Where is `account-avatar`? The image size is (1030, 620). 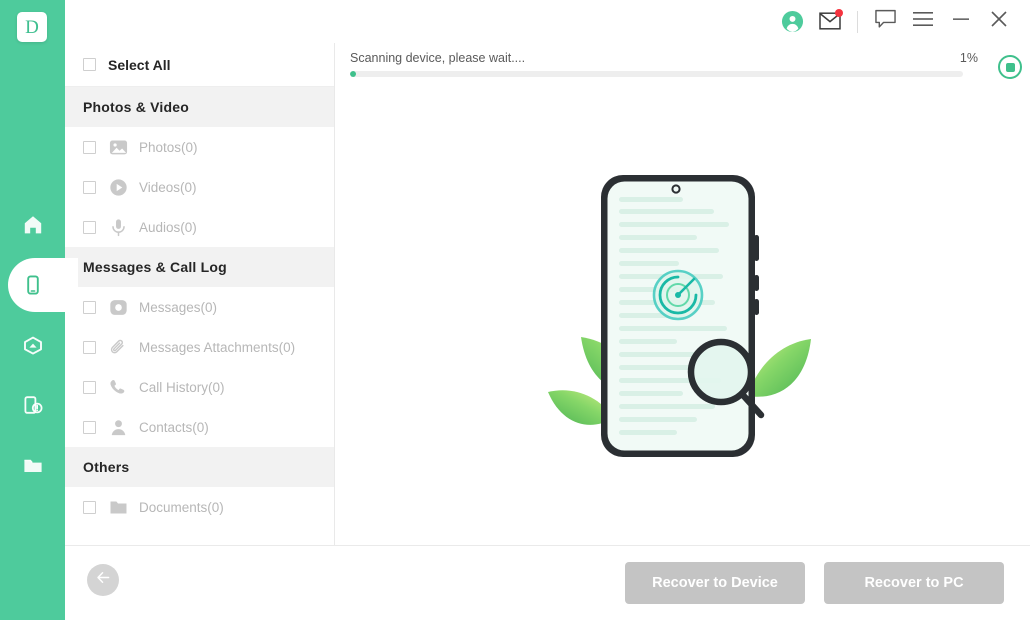 account-avatar is located at coordinates (792, 21).